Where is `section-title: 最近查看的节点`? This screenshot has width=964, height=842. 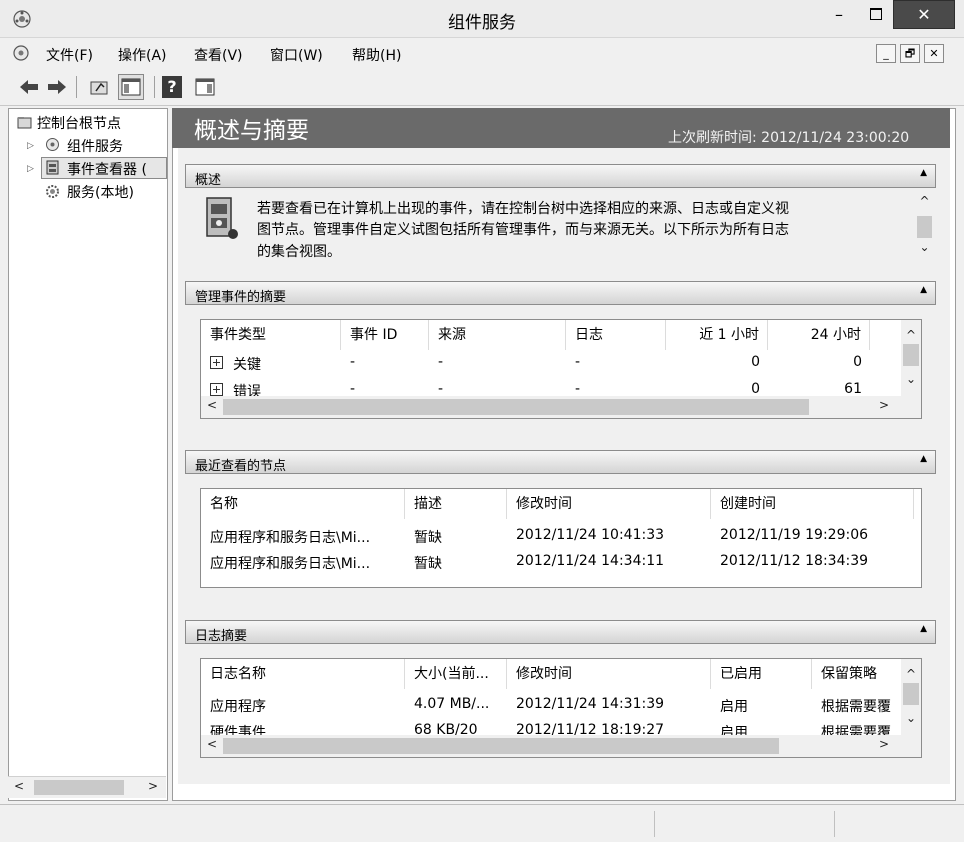 section-title: 最近查看的节点 is located at coordinates (241, 466).